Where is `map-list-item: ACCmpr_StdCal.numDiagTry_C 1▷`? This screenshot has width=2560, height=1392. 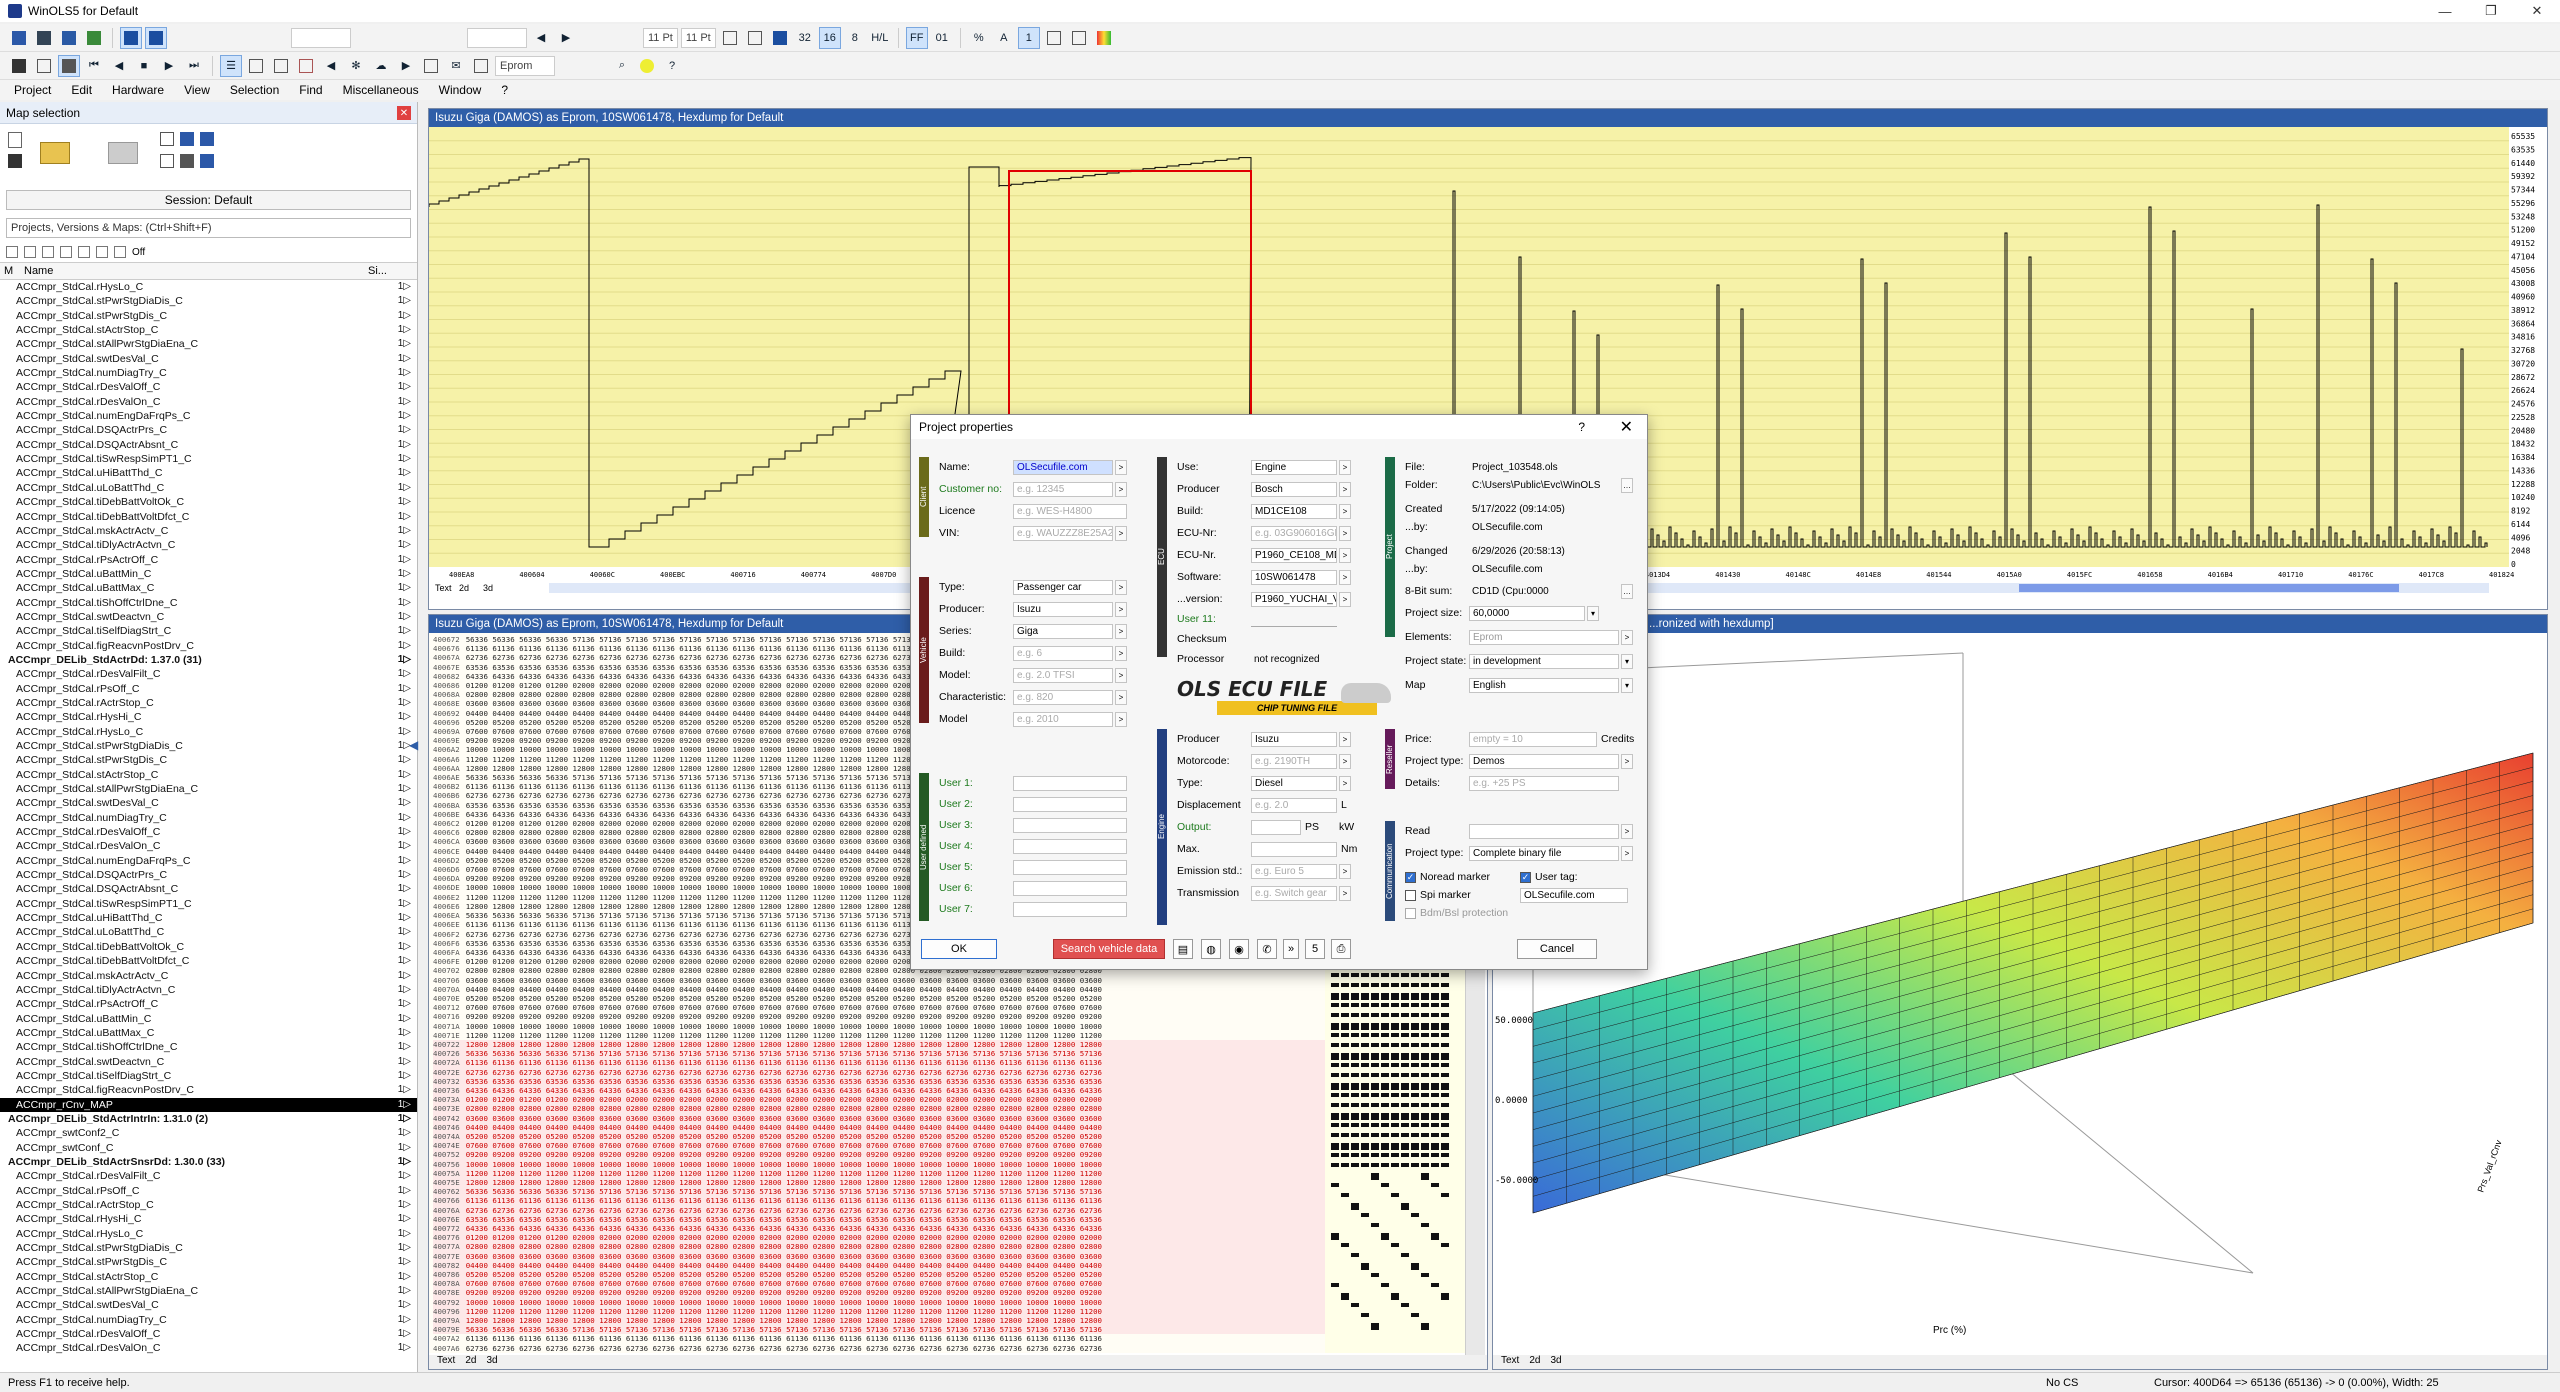
map-list-item: ACCmpr_StdCal.numDiagTry_C 1▷ is located at coordinates (208, 818).